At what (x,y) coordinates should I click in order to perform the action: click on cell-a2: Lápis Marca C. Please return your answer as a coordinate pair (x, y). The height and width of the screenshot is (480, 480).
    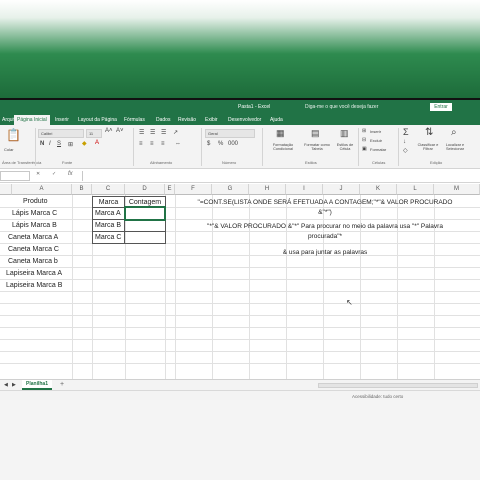
    Looking at the image, I should click on (34, 213).